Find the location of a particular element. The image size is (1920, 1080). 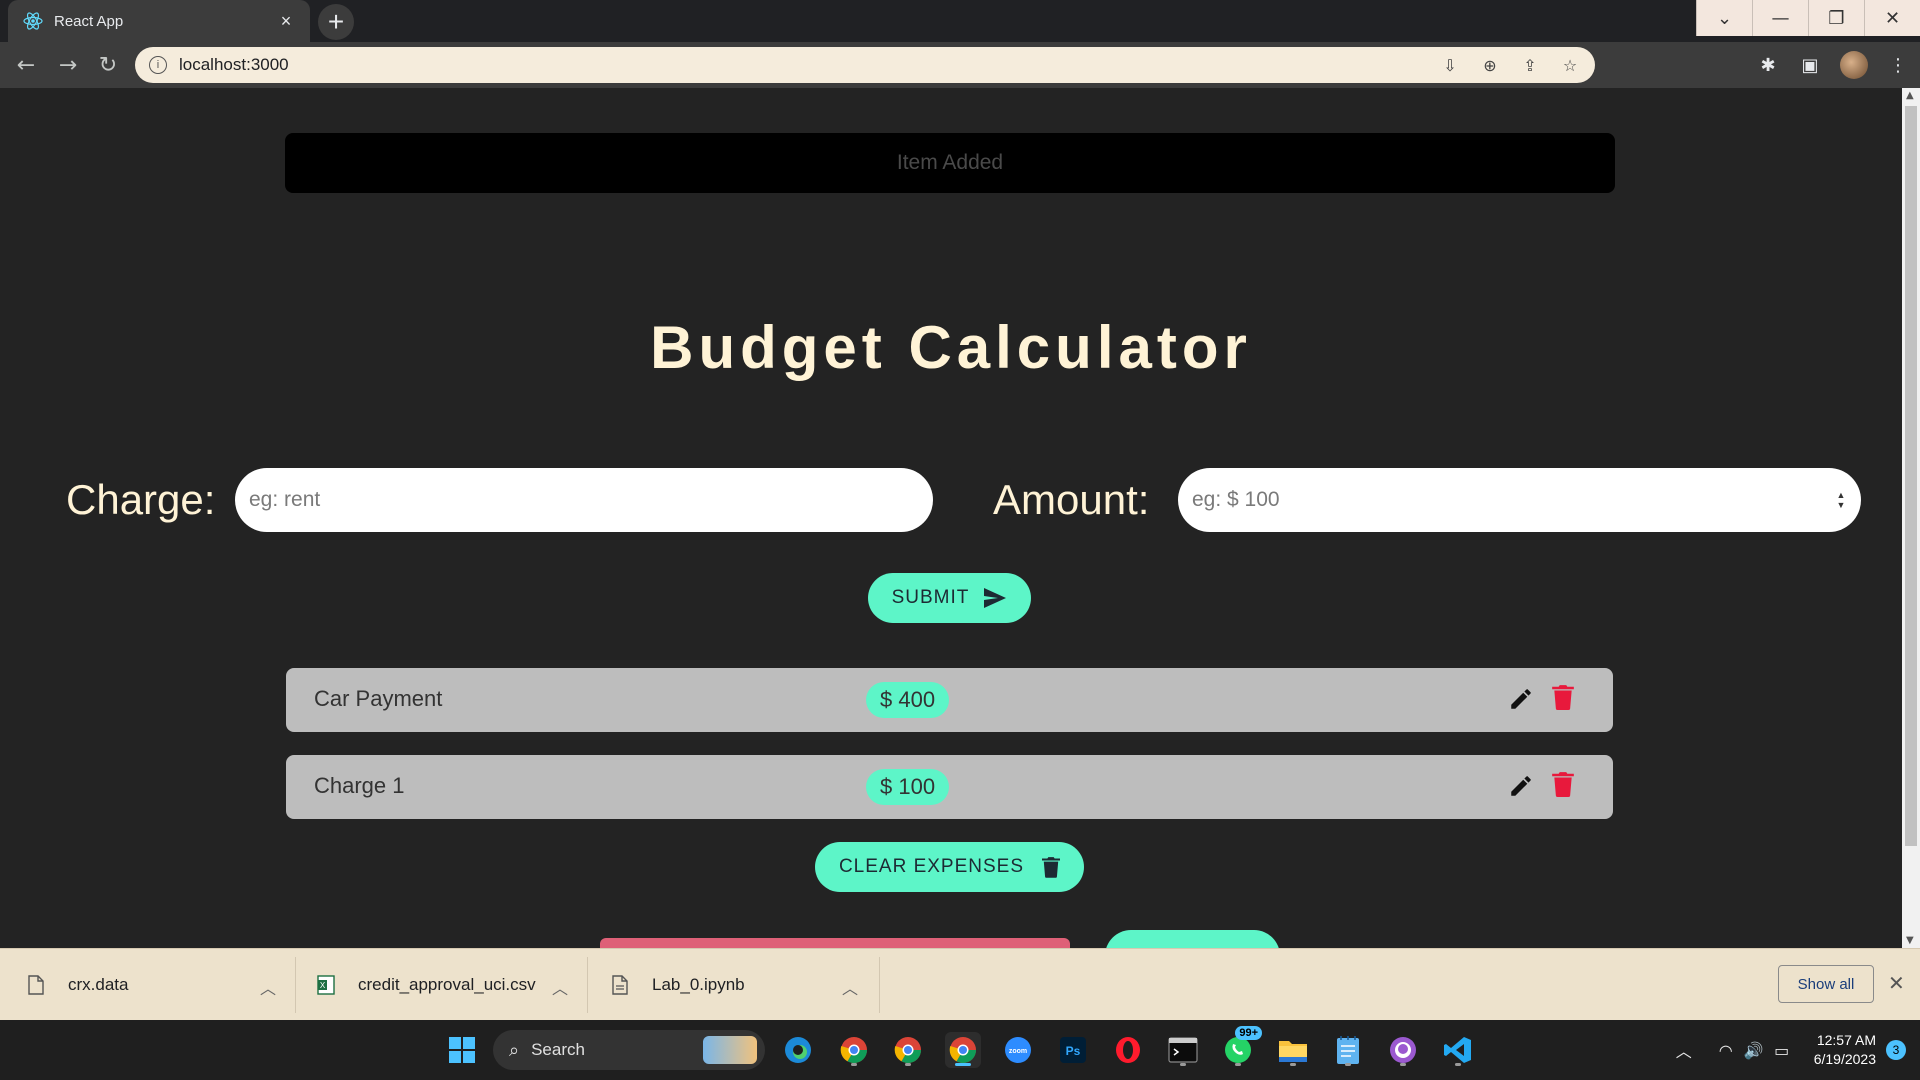

bookmark-star-icon: ☆ is located at coordinates (1570, 65).